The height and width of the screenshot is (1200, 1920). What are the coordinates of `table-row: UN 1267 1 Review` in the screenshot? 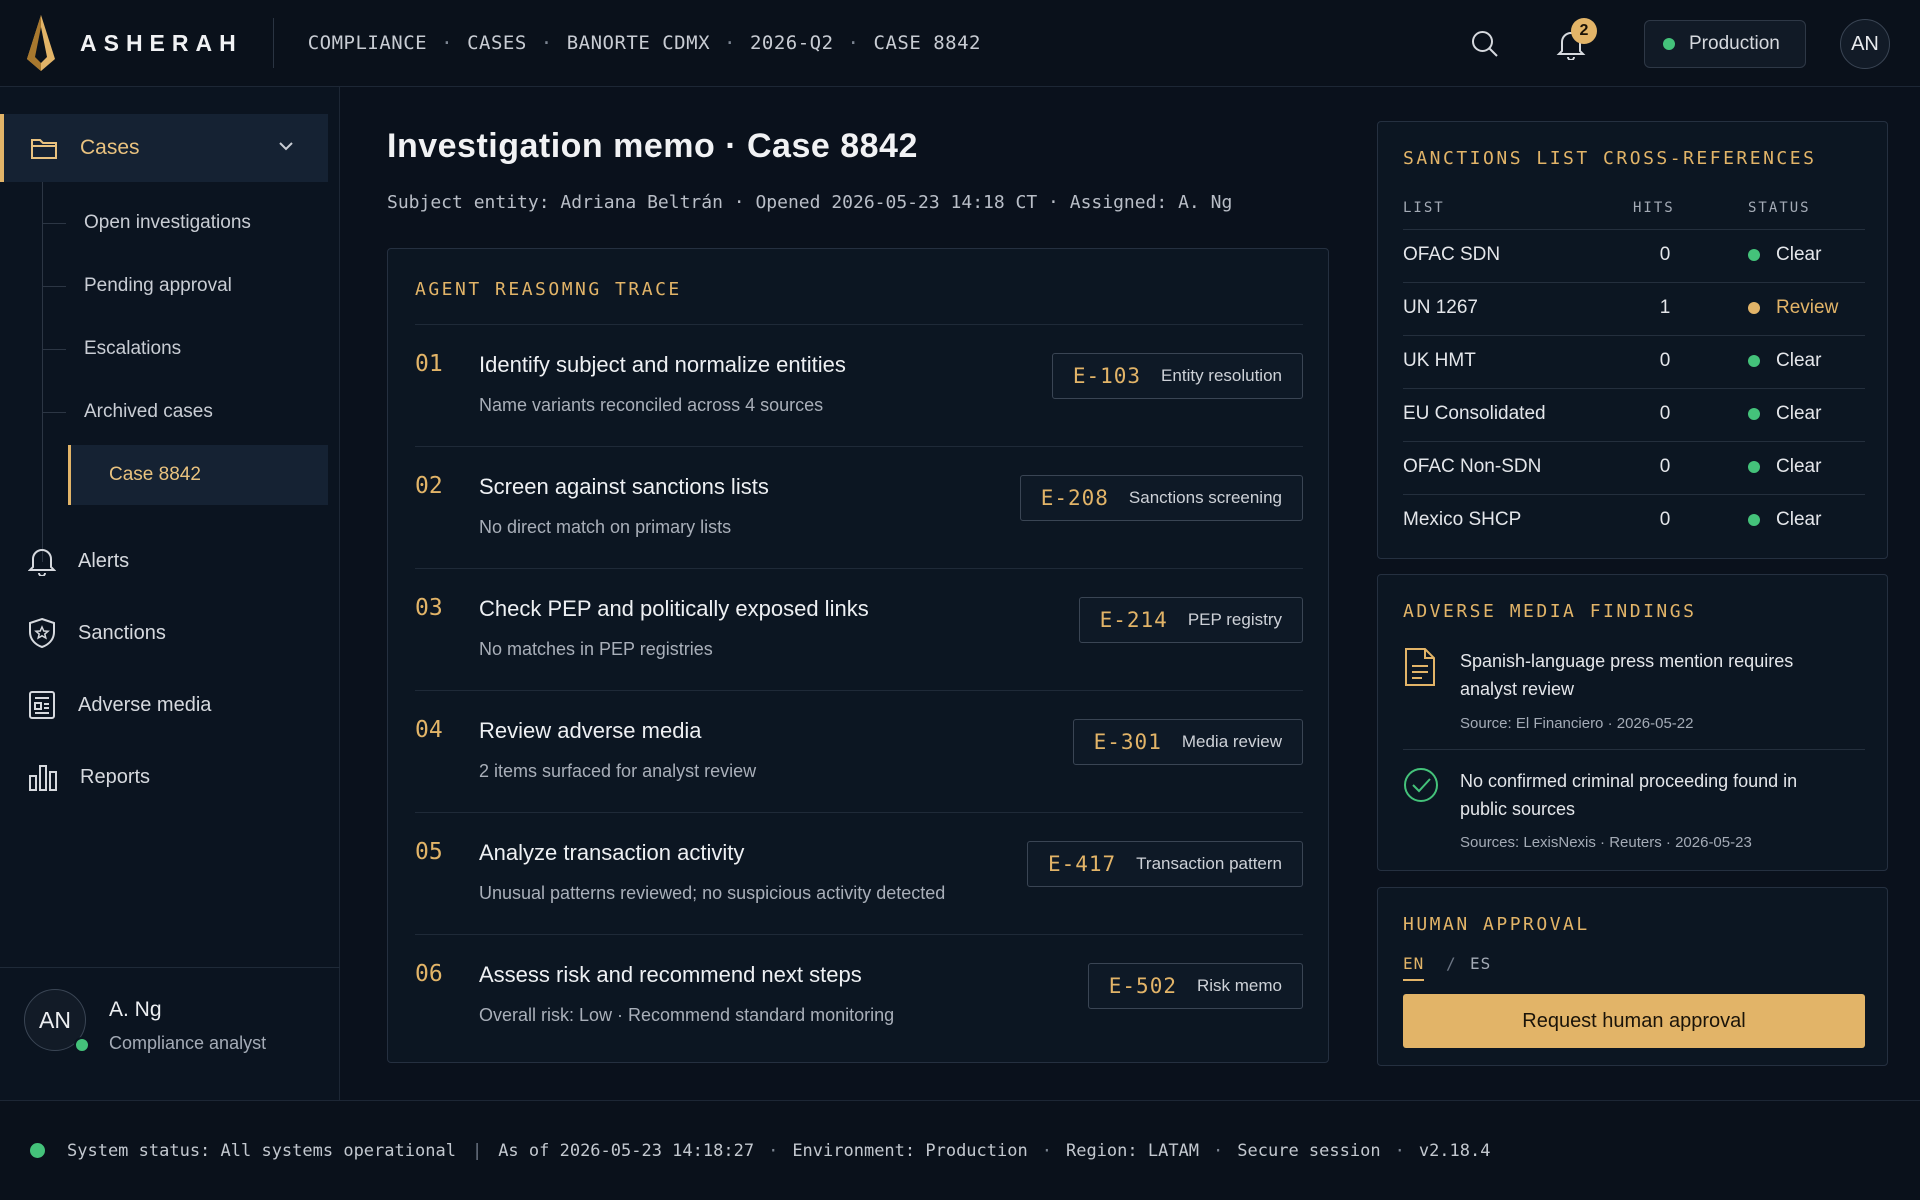 It's located at (1634, 309).